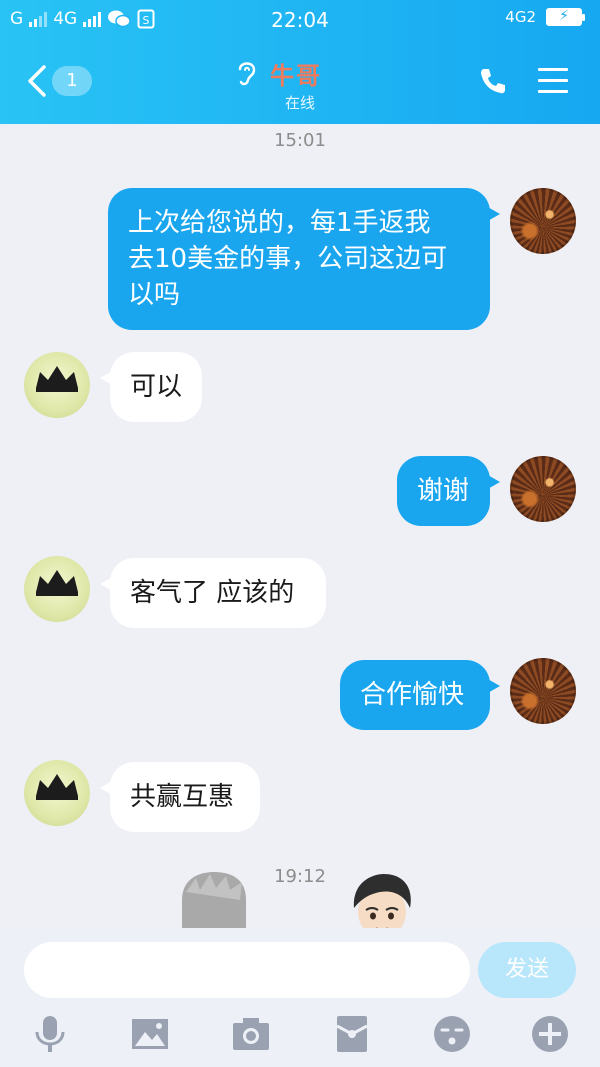 The width and height of the screenshot is (600, 1067). I want to click on message-bubble-incoming: 客气了 应该的, so click(213, 593).